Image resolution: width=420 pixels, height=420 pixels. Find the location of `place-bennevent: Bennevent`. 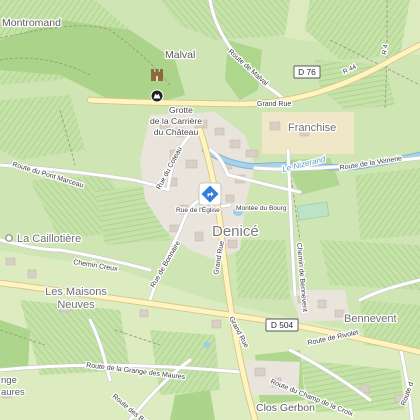

place-bennevent: Bennevent is located at coordinates (370, 319).